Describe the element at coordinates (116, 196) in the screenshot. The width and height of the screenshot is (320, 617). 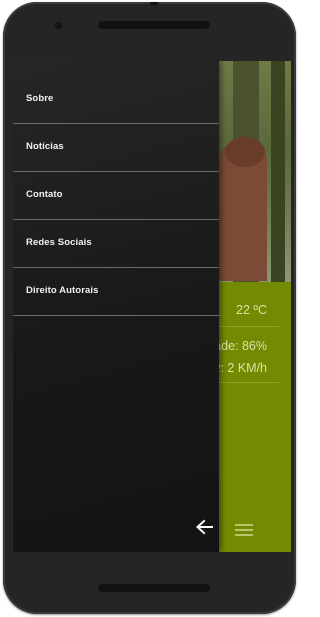
I see `drawer-item-contato: Contato` at that location.